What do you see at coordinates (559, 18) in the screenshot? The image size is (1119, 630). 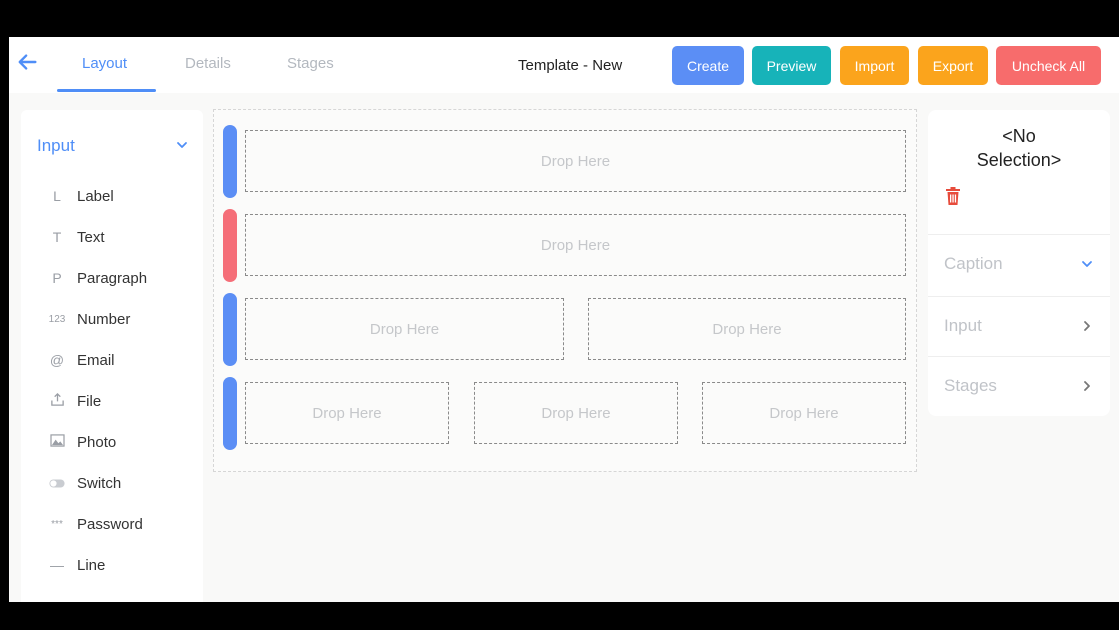 I see `top-black-bar` at bounding box center [559, 18].